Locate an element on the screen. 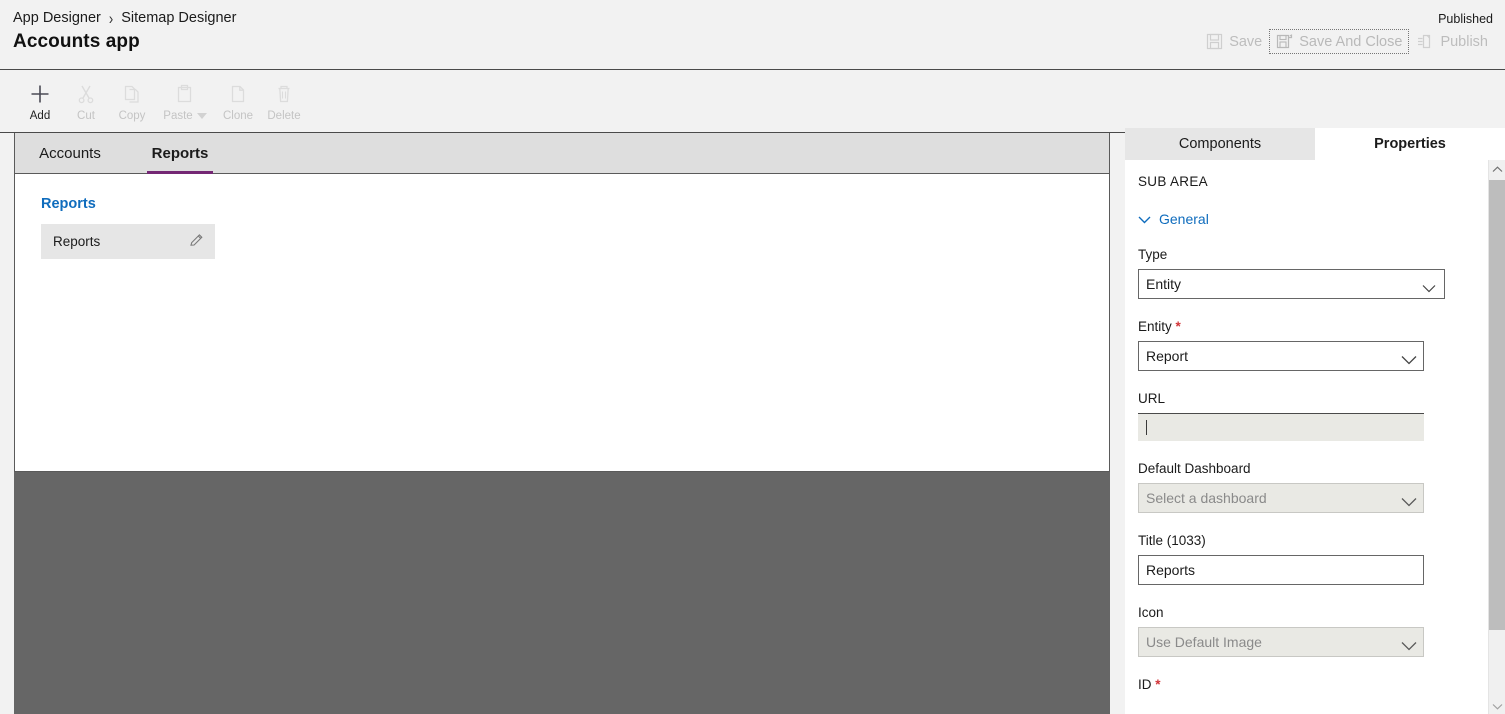 The width and height of the screenshot is (1505, 714). publish-status-label: Published is located at coordinates (1465, 19).